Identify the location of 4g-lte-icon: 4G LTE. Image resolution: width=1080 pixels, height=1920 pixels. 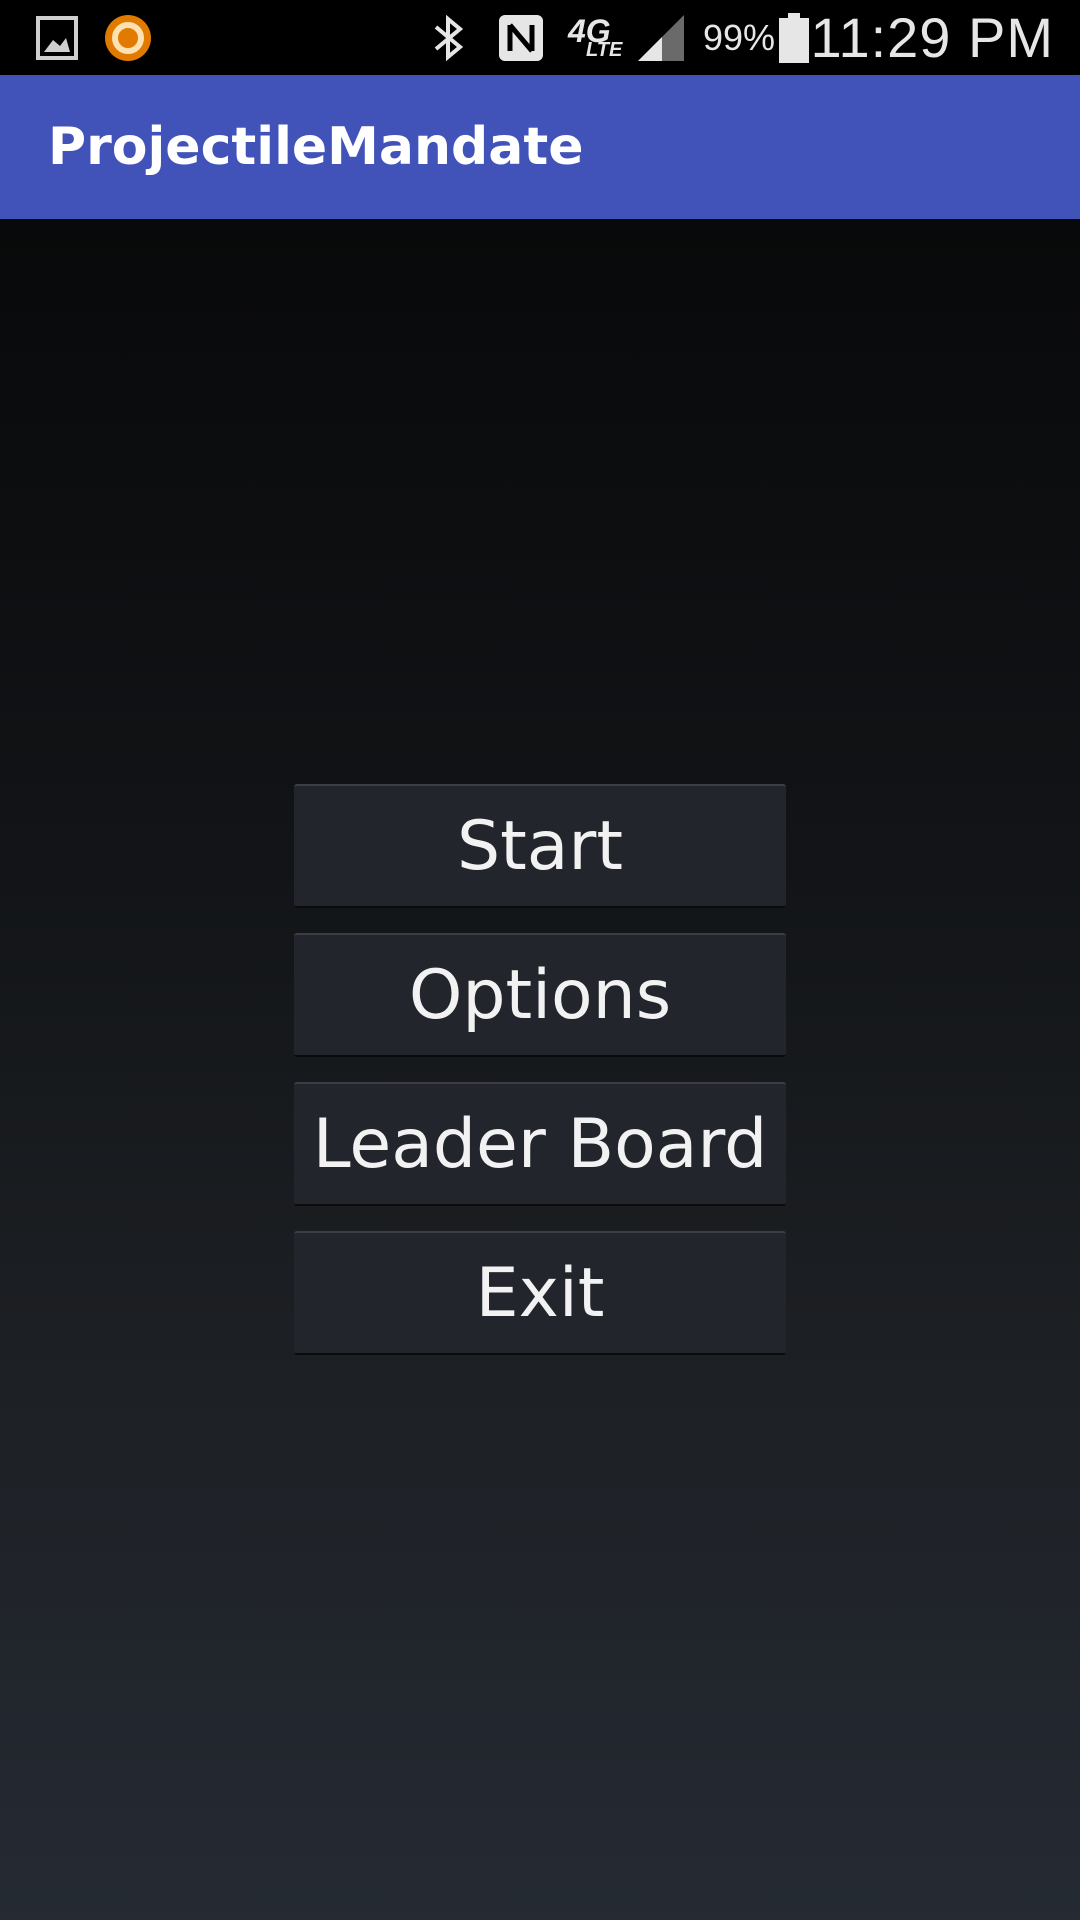
(596, 37).